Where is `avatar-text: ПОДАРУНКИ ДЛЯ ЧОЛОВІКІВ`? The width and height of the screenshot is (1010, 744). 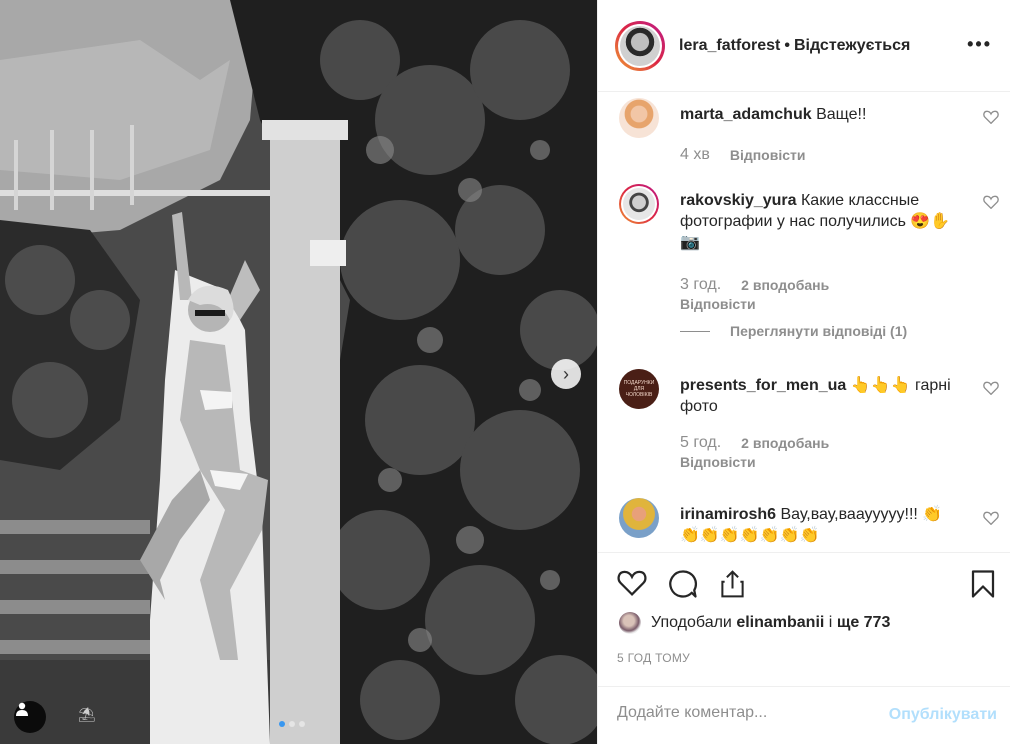 avatar-text: ПОДАРУНКИ ДЛЯ ЧОЛОВІКІВ is located at coordinates (639, 389).